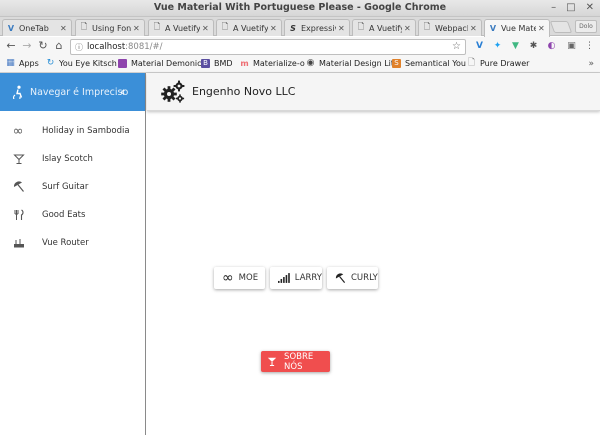  I want to click on profile-button: Dolo, so click(586, 26).